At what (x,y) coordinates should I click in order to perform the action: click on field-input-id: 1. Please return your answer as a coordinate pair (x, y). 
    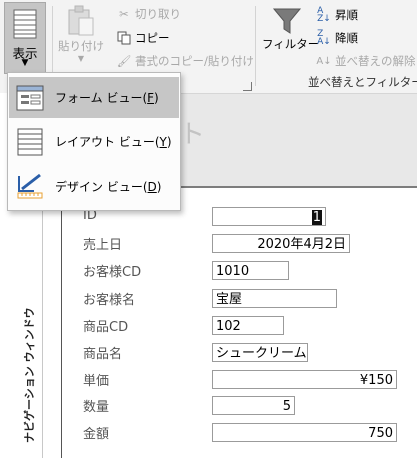
    Looking at the image, I should click on (269, 216).